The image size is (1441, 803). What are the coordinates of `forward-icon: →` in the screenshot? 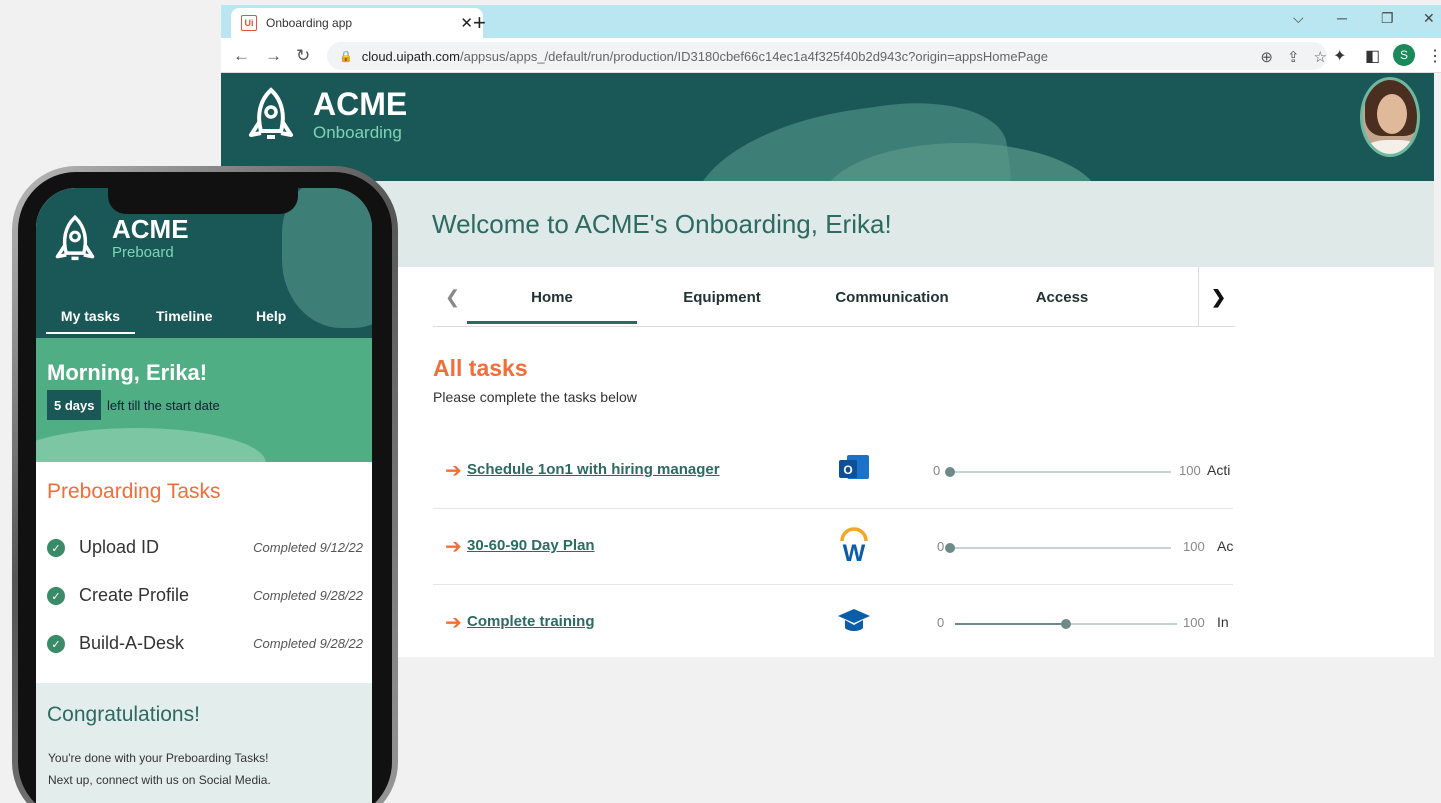 It's located at (273, 56).